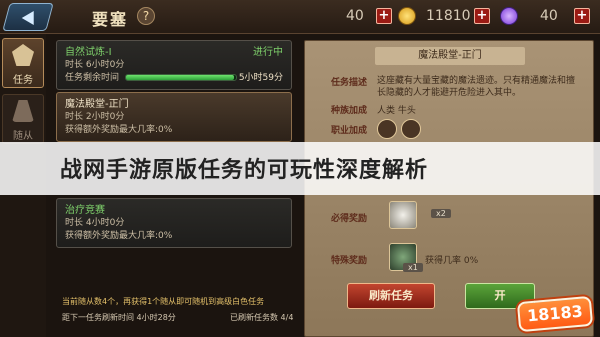 The image size is (600, 337). I want to click on detail-title: 魔法殿堂-正门, so click(450, 56).